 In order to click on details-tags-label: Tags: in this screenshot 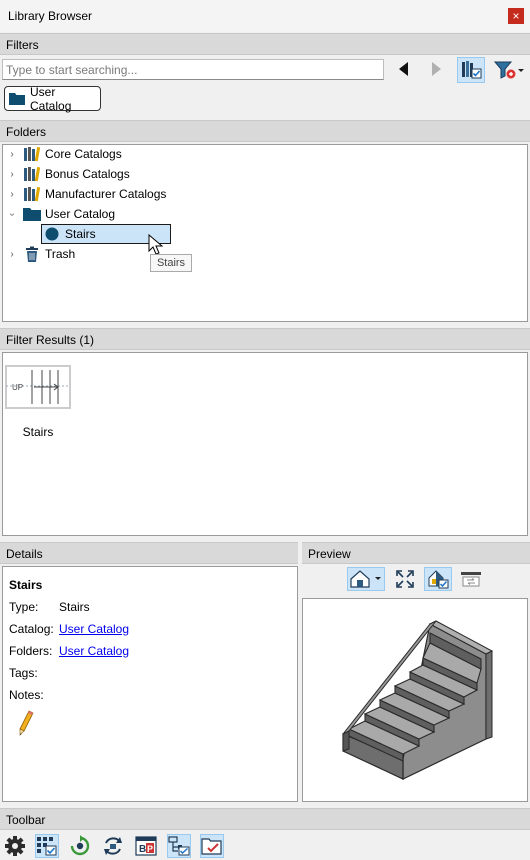, I will do `click(23, 673)`.